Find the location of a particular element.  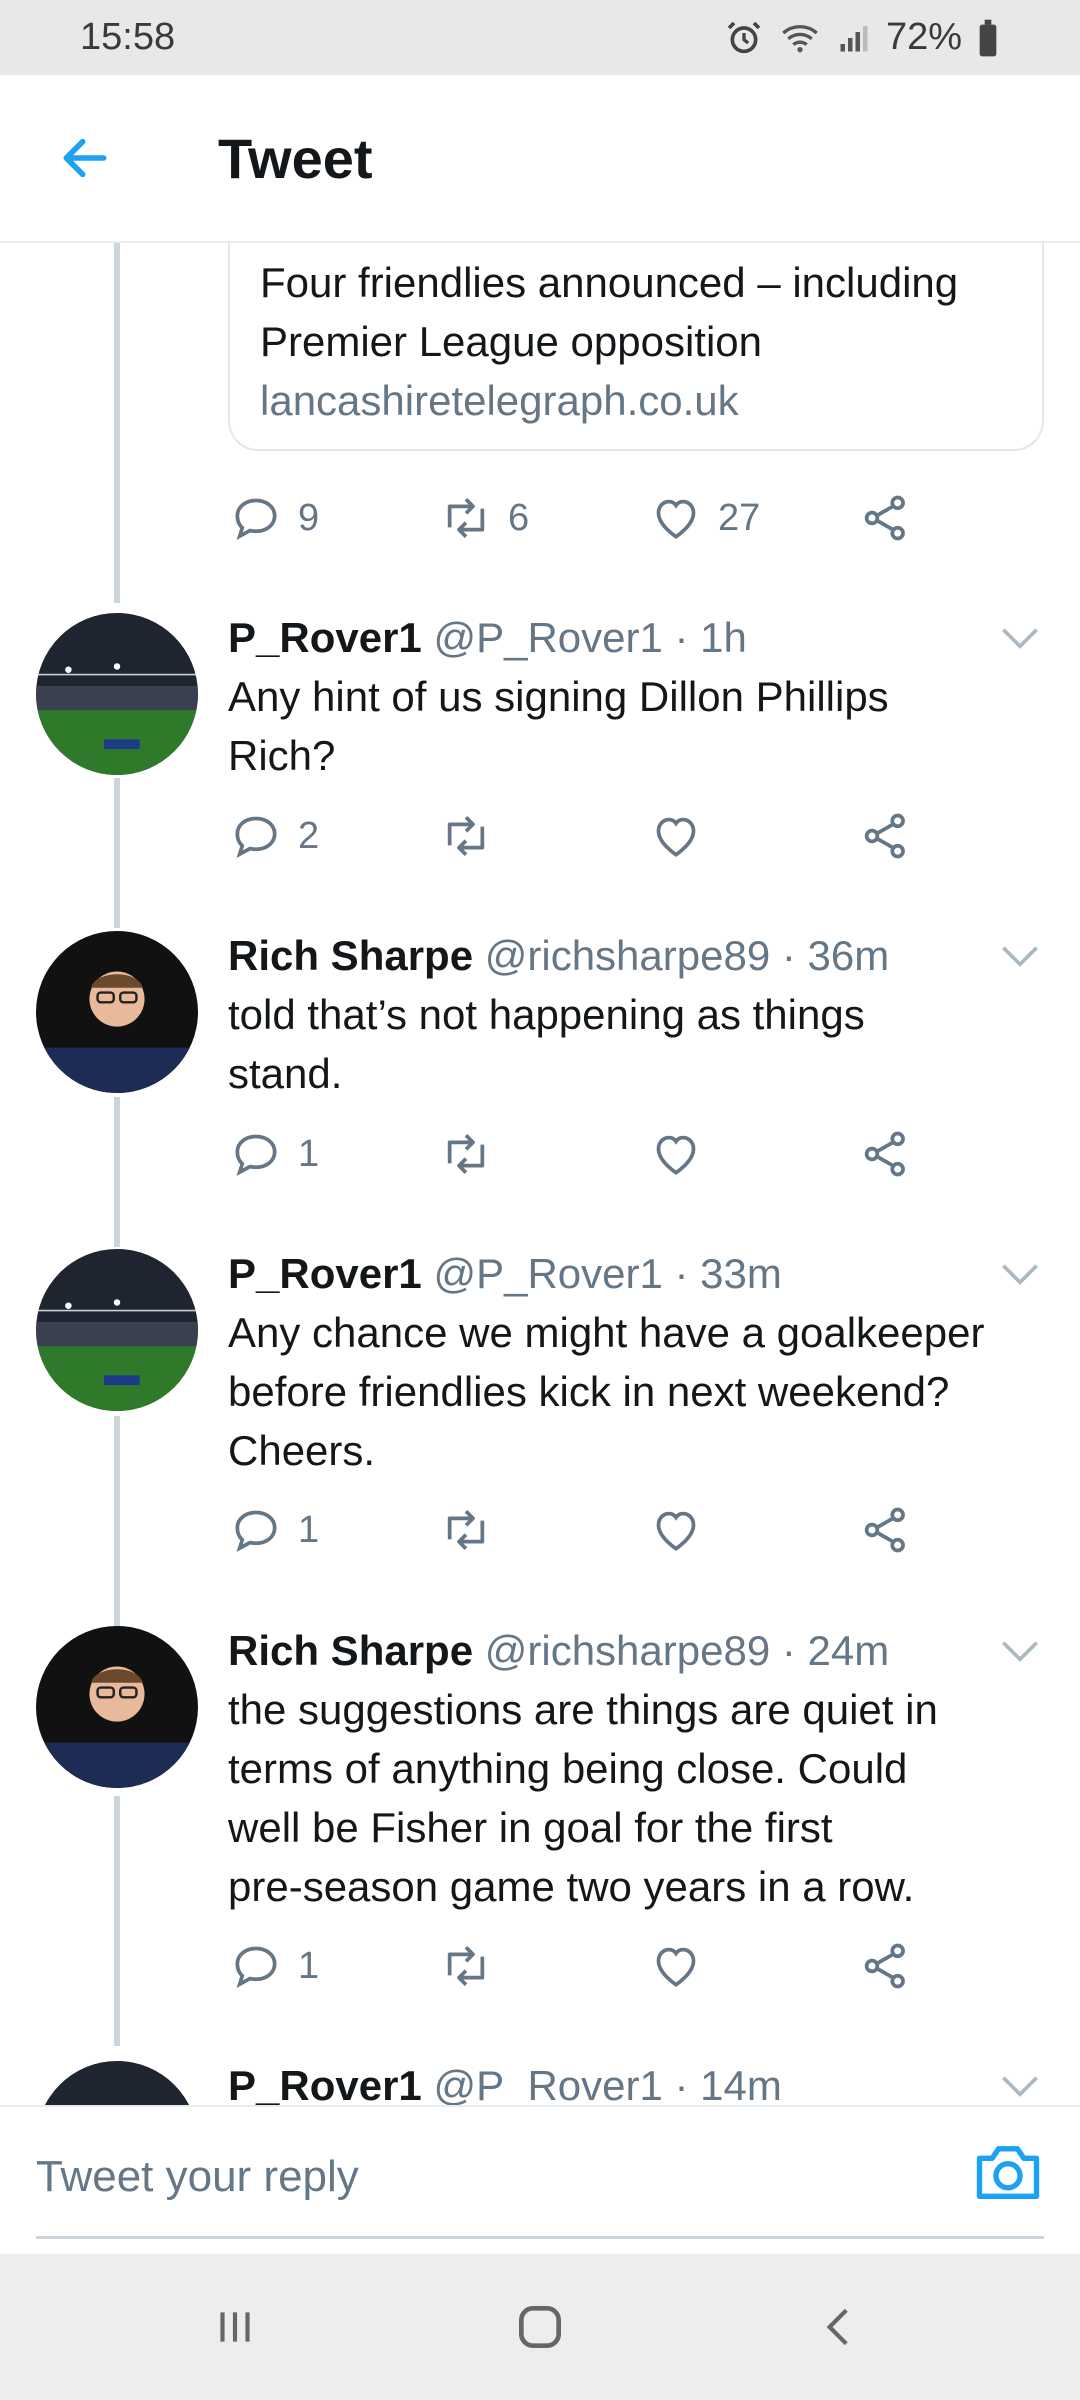

status-time: 15:58 is located at coordinates (128, 37).